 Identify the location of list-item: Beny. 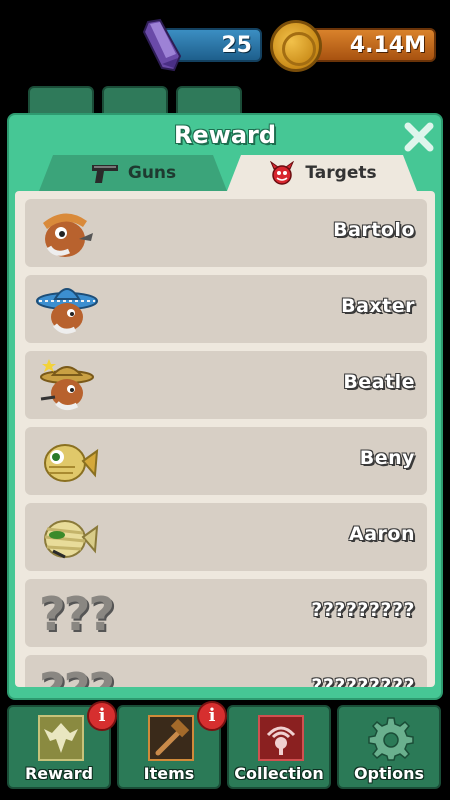
(226, 461).